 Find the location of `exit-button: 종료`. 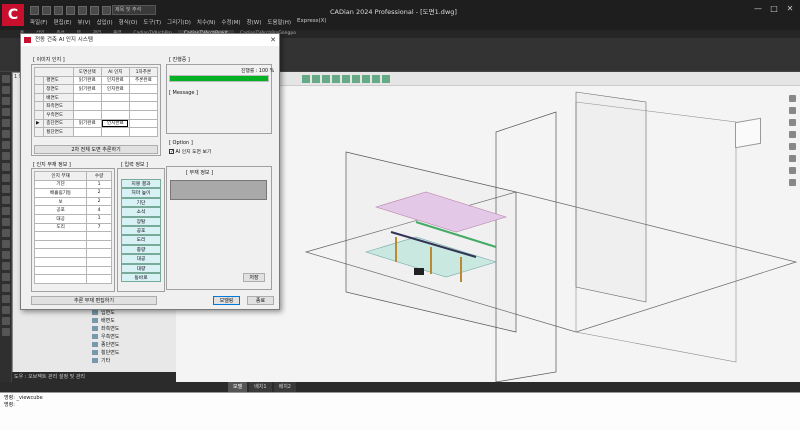

exit-button: 종료 is located at coordinates (260, 300).